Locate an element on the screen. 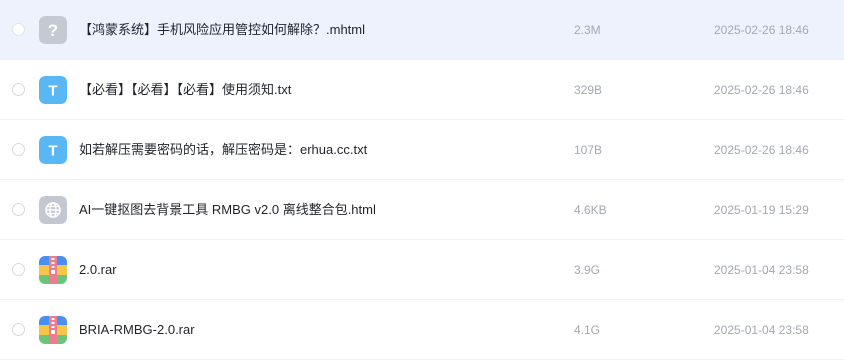 This screenshot has height=360, width=844. file-size: 107B is located at coordinates (588, 150).